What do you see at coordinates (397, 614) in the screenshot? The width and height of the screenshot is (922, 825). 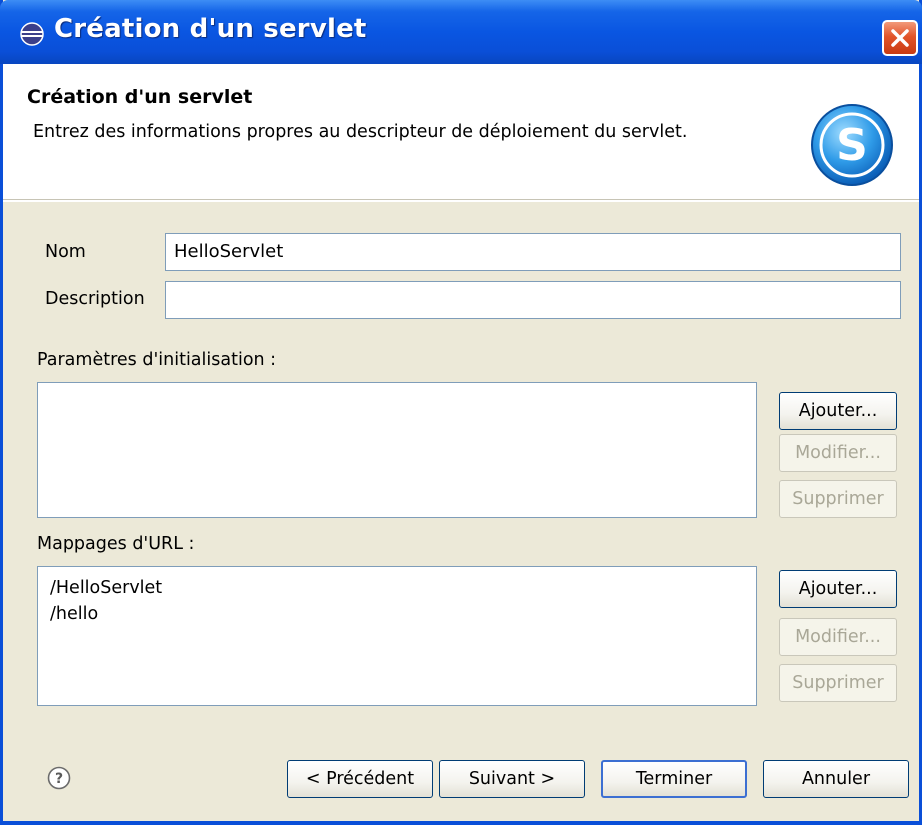 I see `list-item: /hello` at bounding box center [397, 614].